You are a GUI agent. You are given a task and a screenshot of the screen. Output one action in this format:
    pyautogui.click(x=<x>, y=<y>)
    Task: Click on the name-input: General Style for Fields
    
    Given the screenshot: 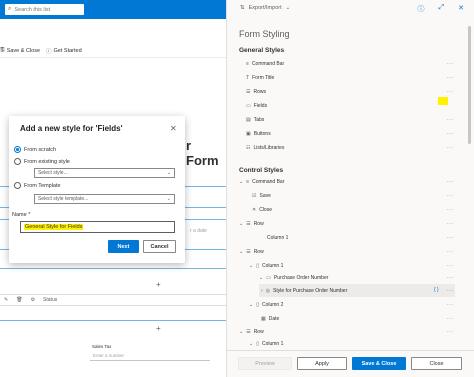 What is the action you would take?
    pyautogui.click(x=97, y=227)
    